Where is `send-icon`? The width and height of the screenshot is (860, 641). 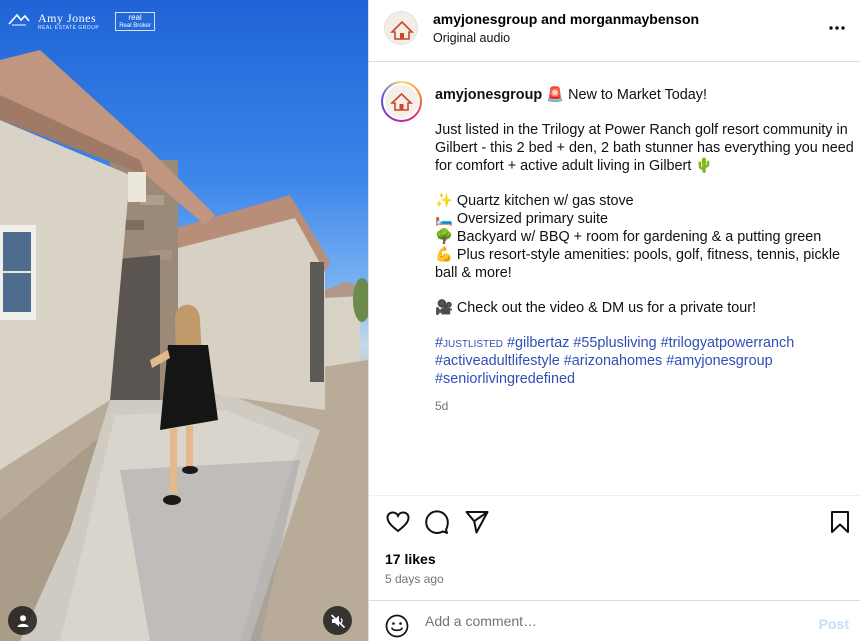 send-icon is located at coordinates (477, 522).